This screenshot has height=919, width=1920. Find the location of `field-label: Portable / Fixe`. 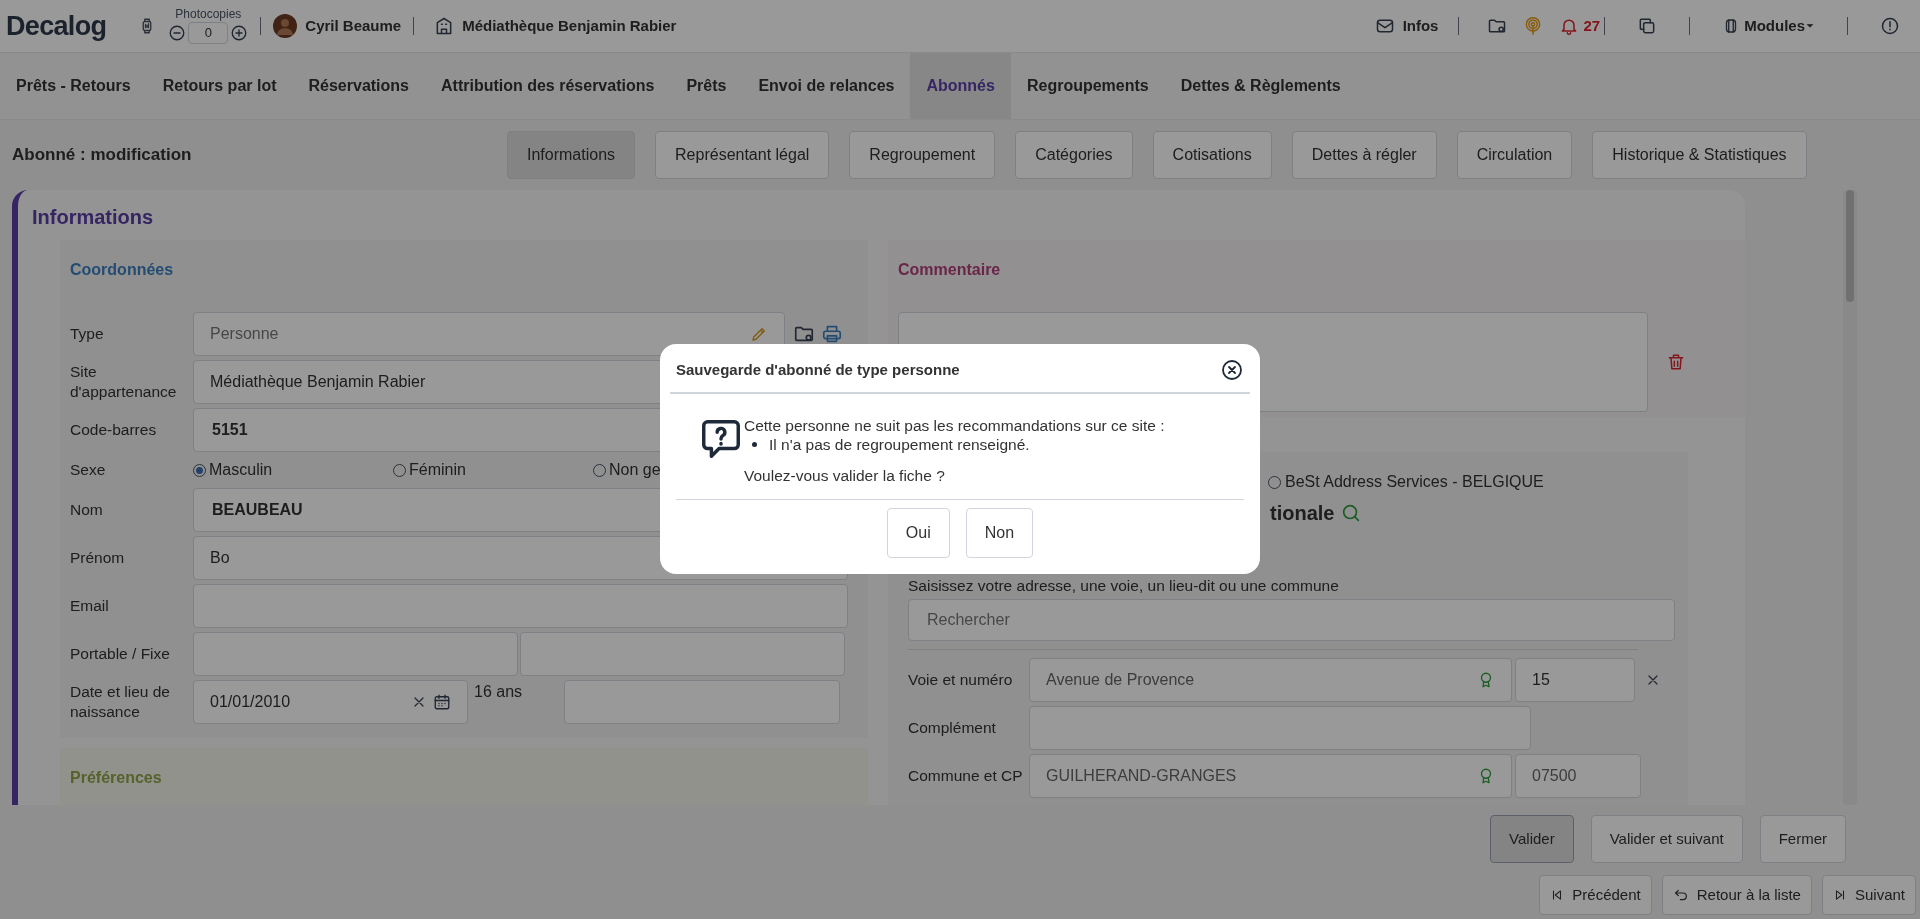

field-label: Portable / Fixe is located at coordinates (120, 654).